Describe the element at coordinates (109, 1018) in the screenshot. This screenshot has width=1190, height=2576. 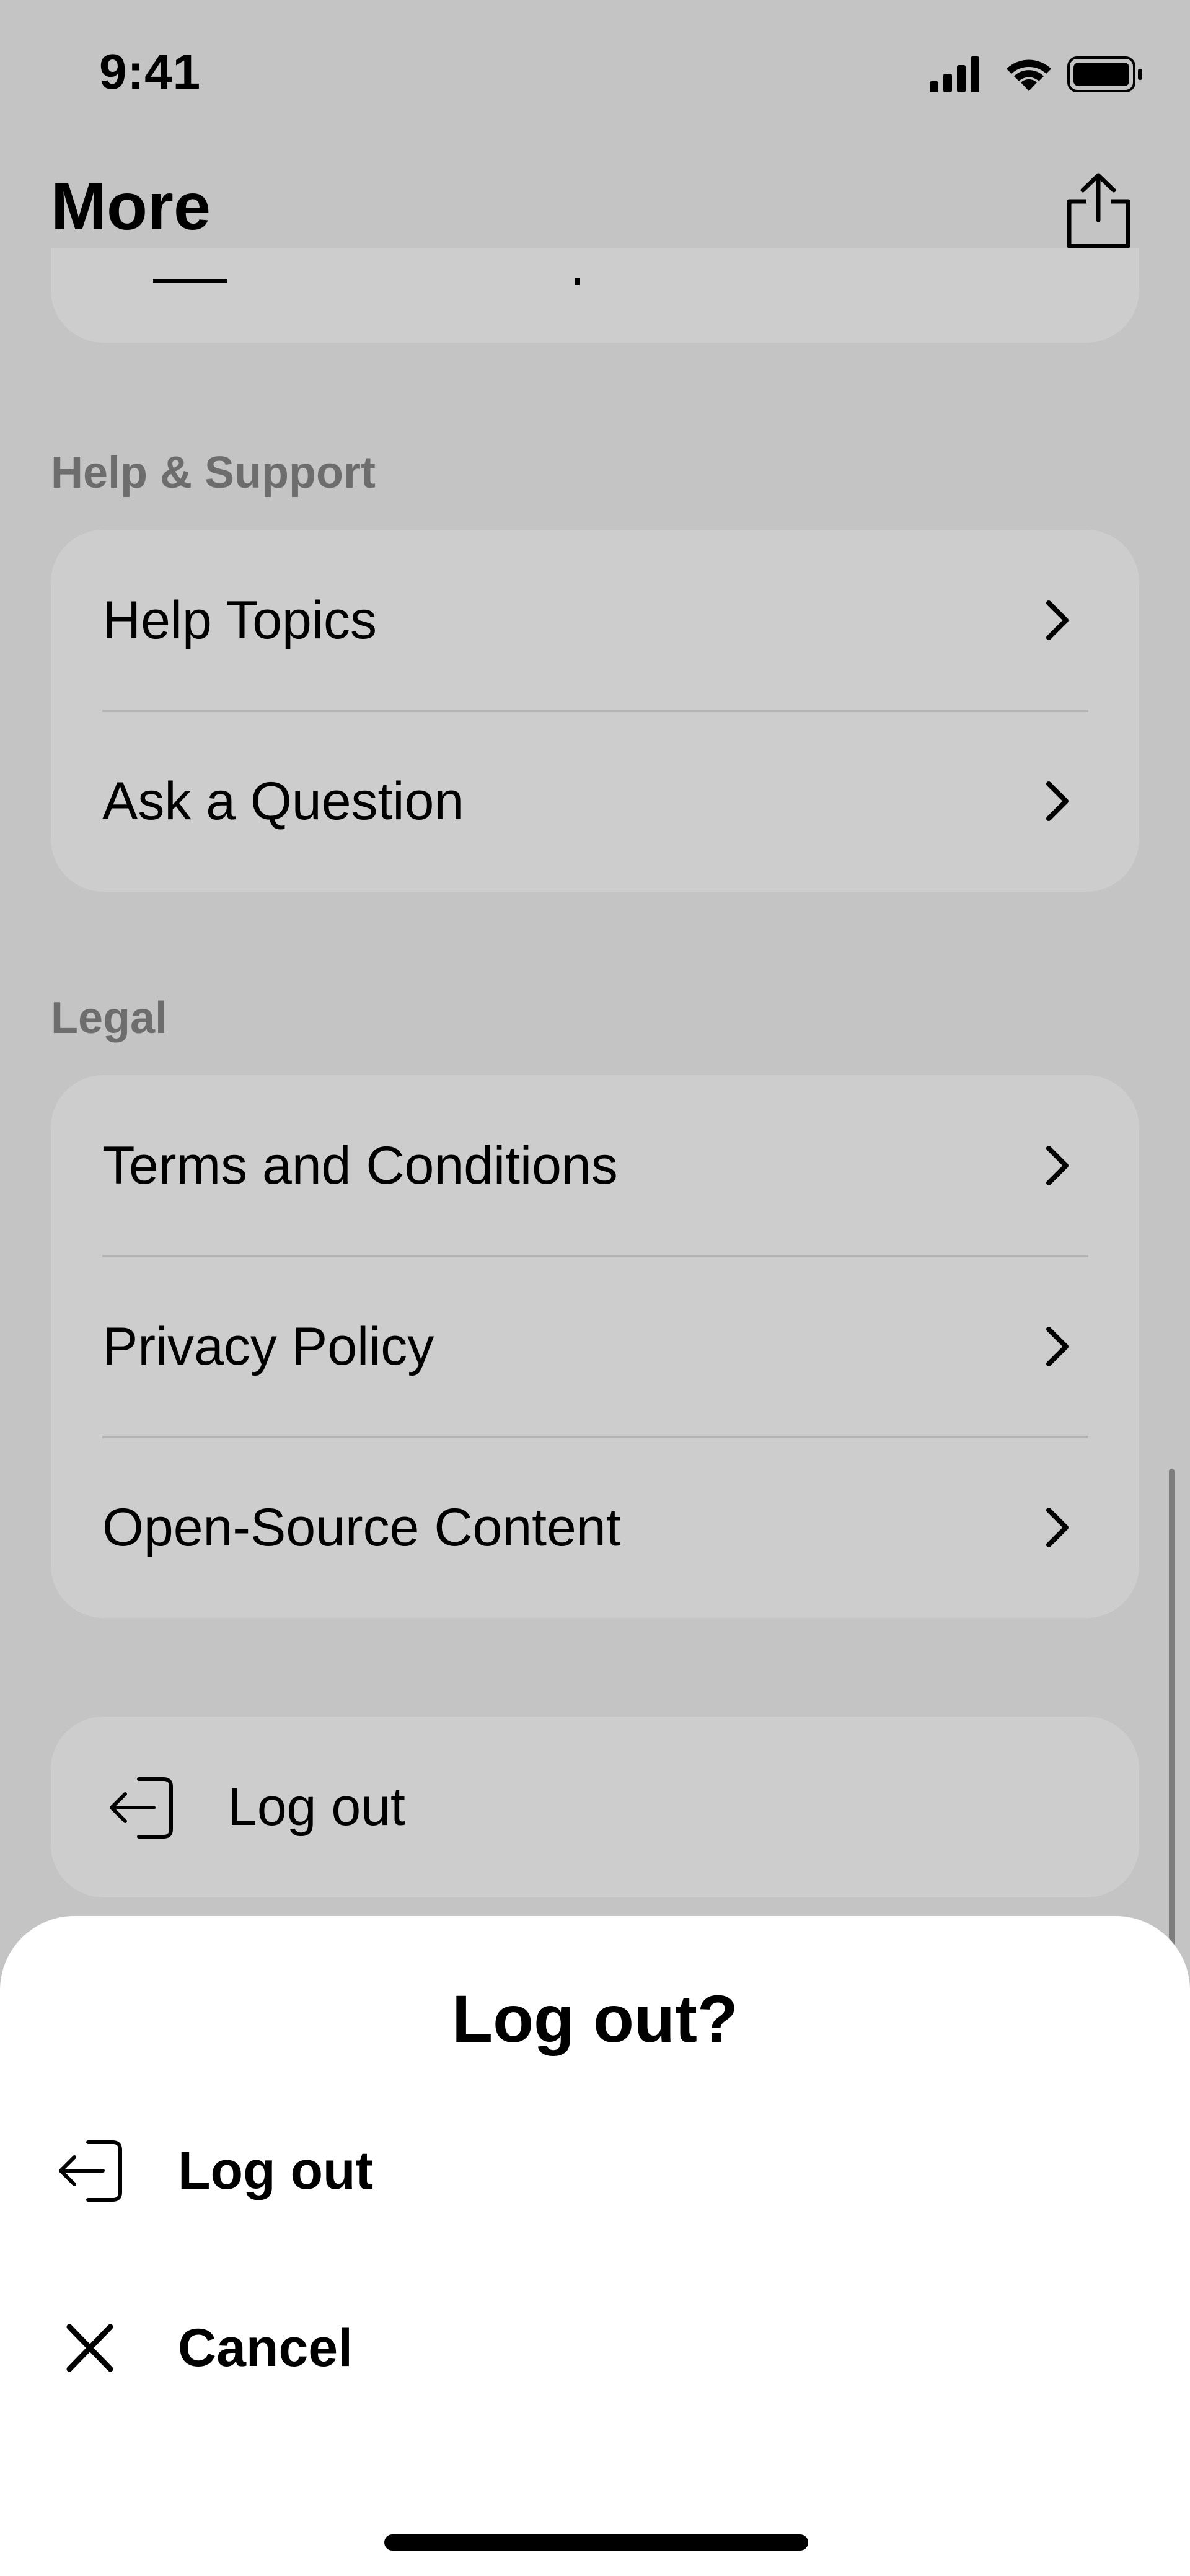
I see `section-header-legal: Legal` at that location.